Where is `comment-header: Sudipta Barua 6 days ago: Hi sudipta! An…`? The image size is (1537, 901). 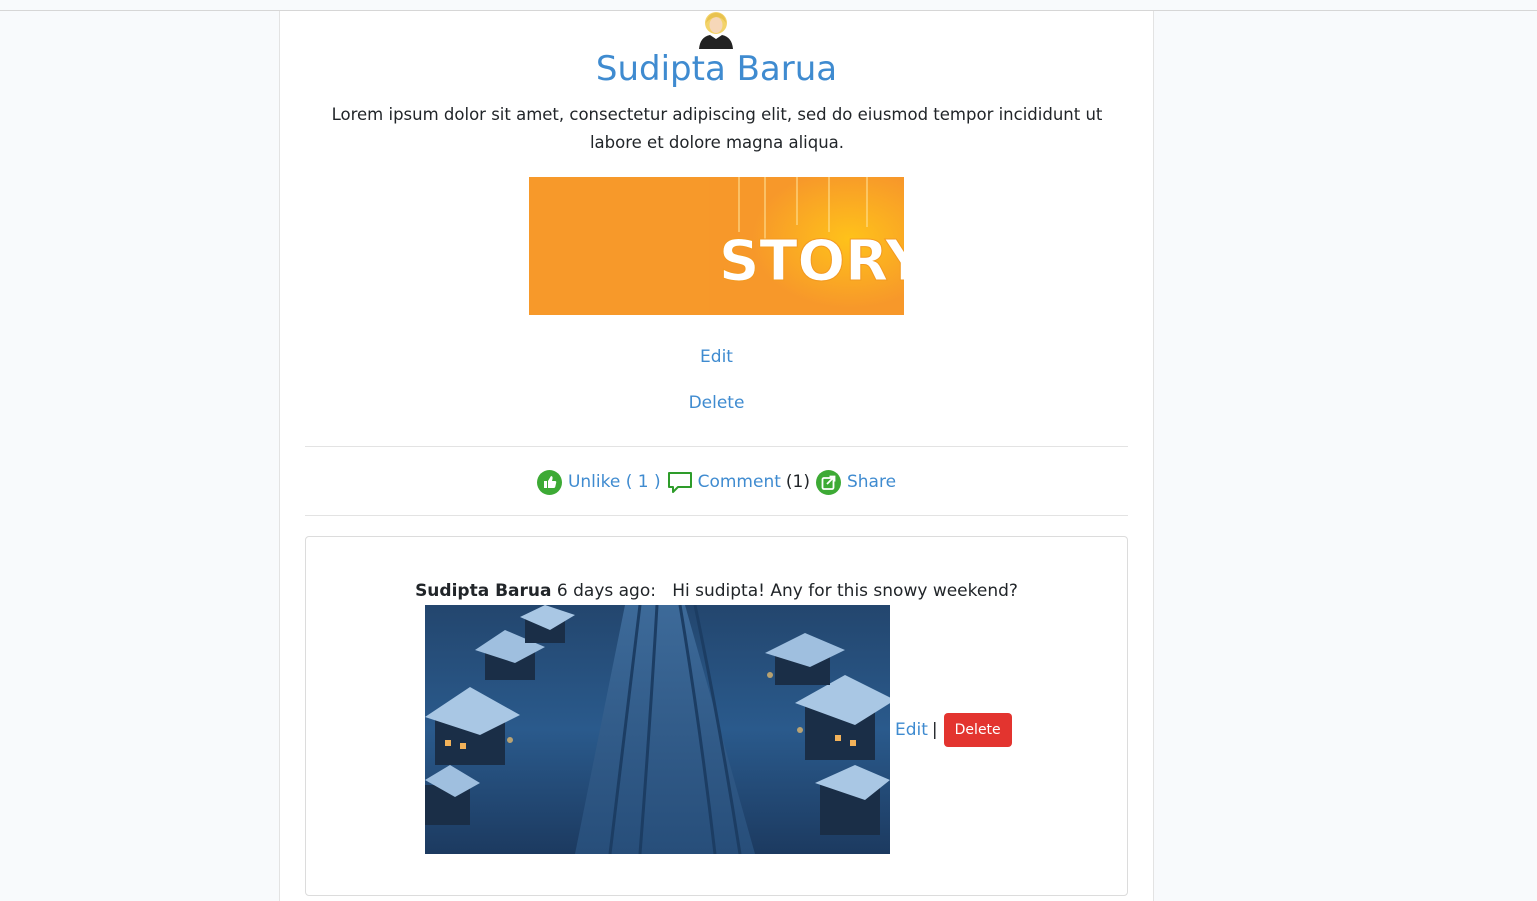
comment-header: Sudipta Barua 6 days ago: Hi sudipta! An… is located at coordinates (716, 591).